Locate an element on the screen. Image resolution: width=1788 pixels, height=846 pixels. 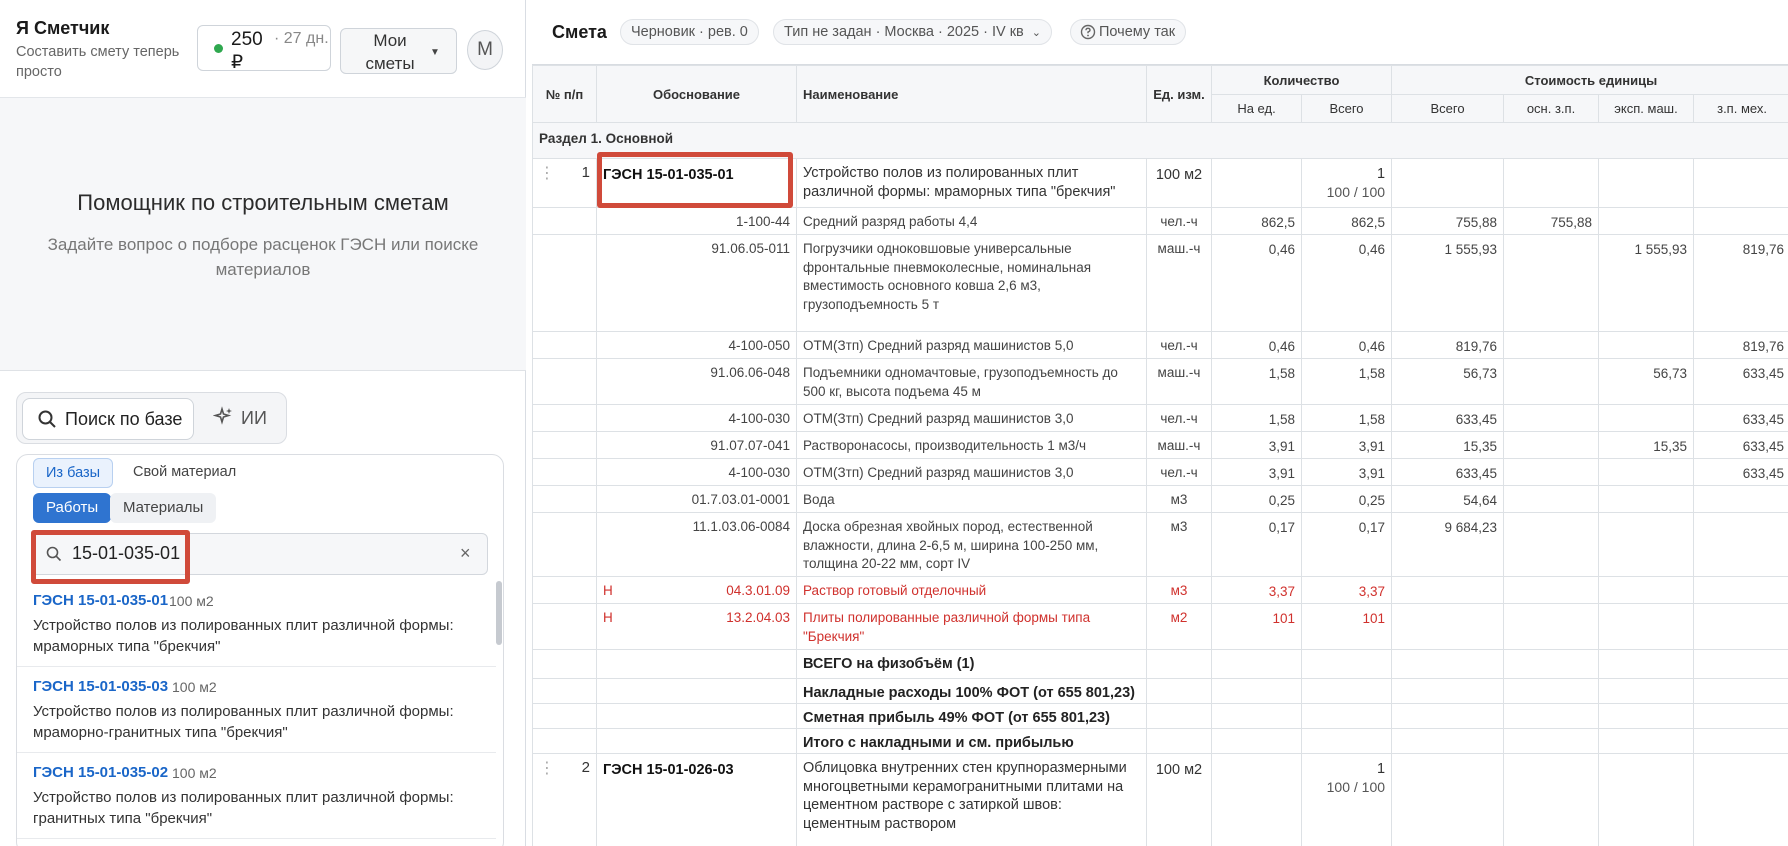
position-code: ГЭСН 15-01-026-03 is located at coordinates (696, 799).